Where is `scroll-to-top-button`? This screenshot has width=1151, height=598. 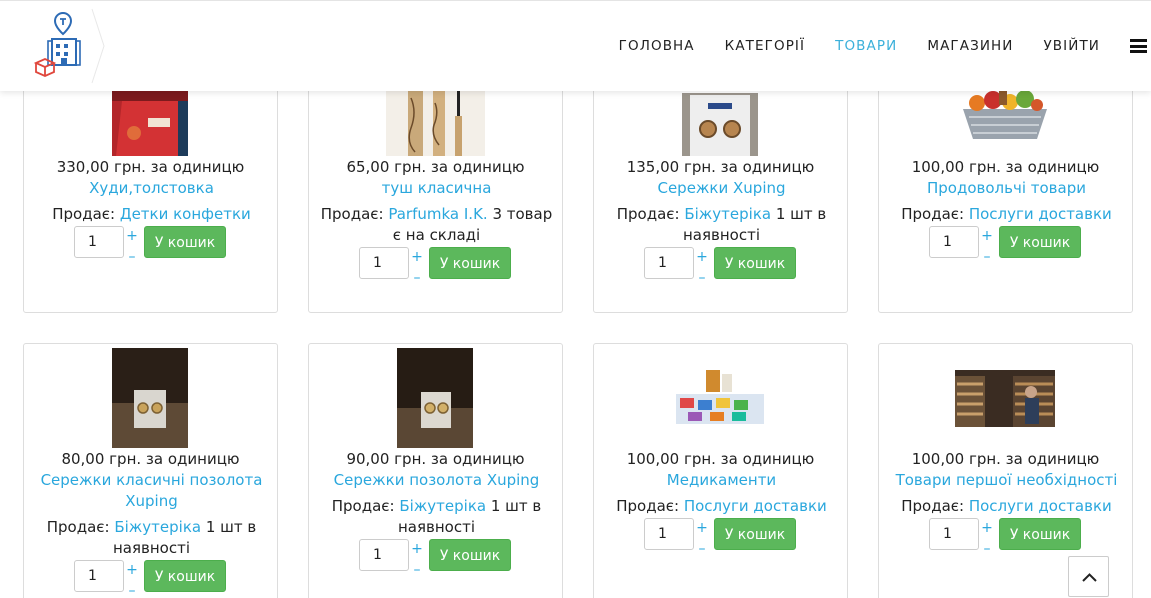
scroll-to-top-button is located at coordinates (1088, 576).